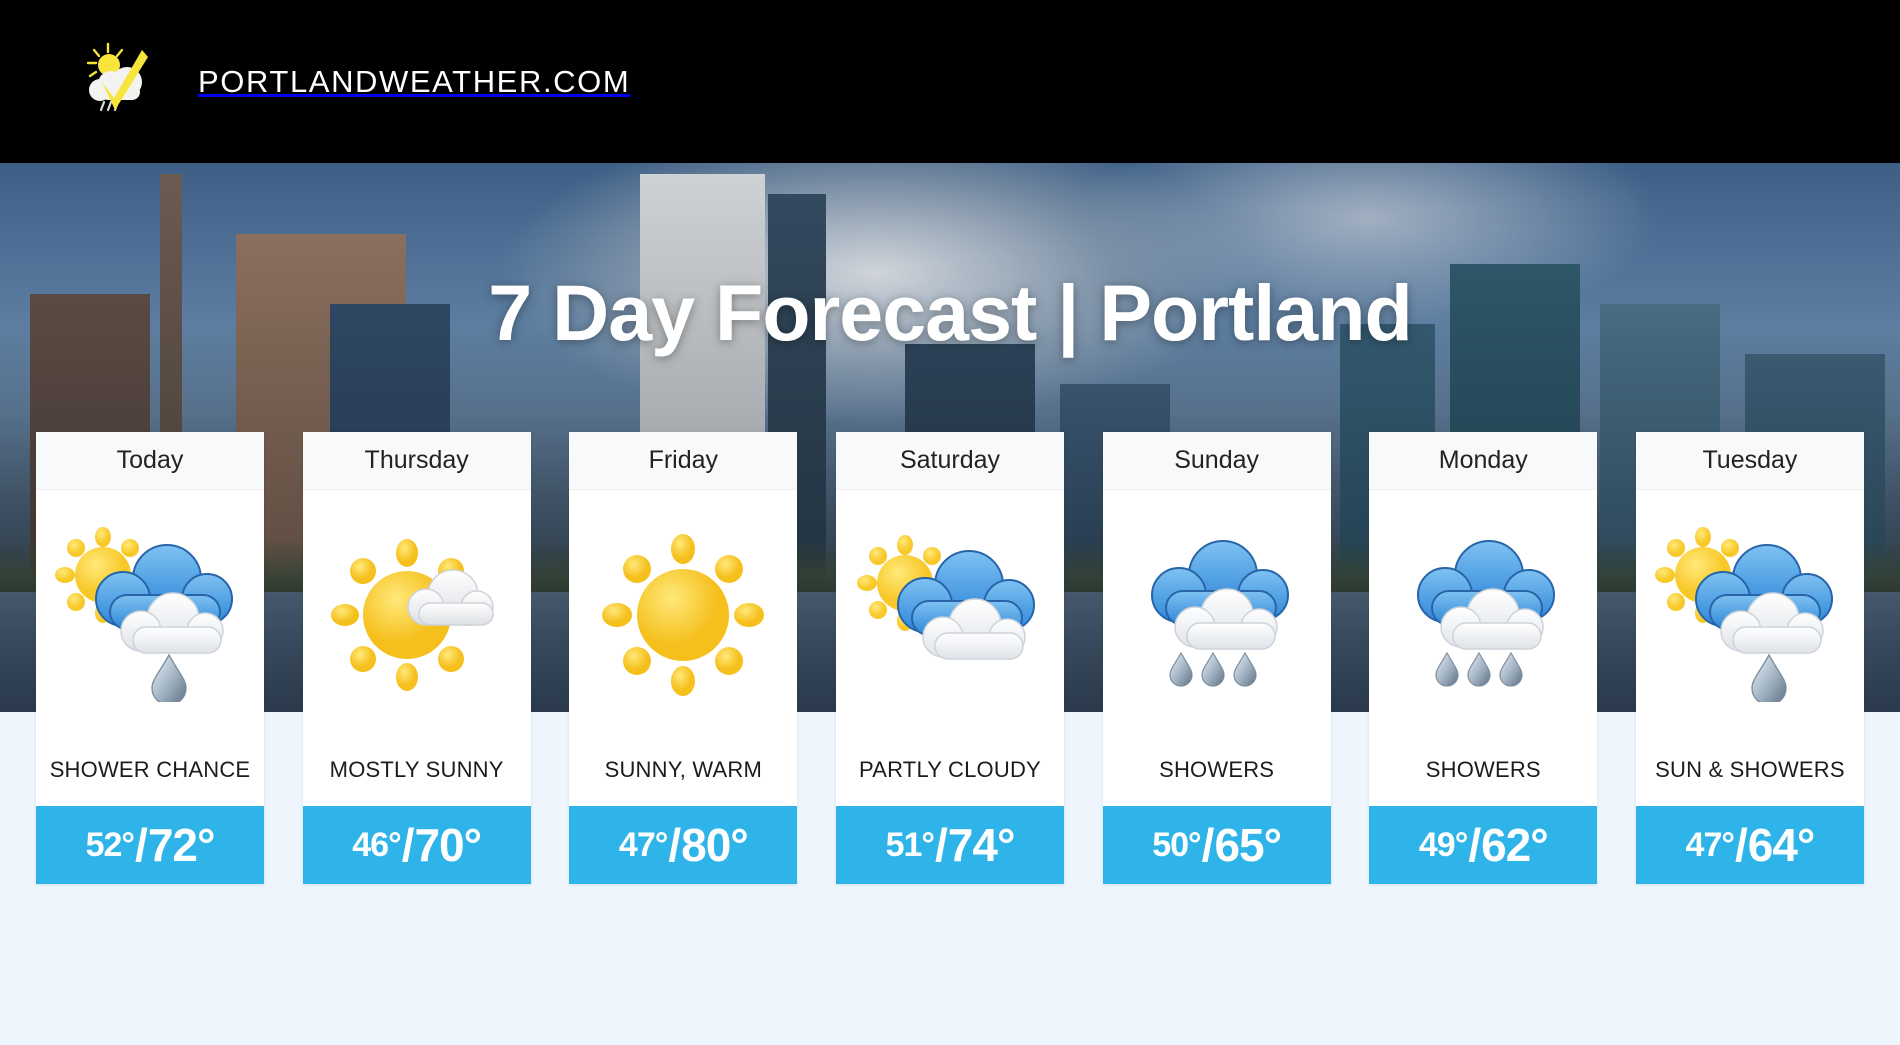  I want to click on temp-high: 80°, so click(715, 845).